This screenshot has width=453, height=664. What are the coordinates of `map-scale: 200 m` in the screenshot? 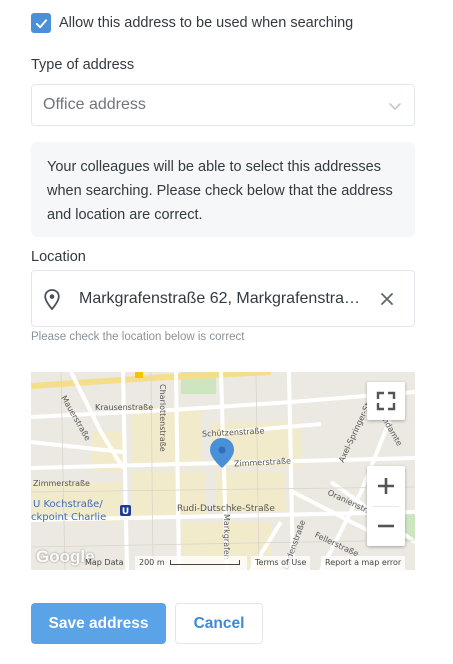 It's located at (191, 563).